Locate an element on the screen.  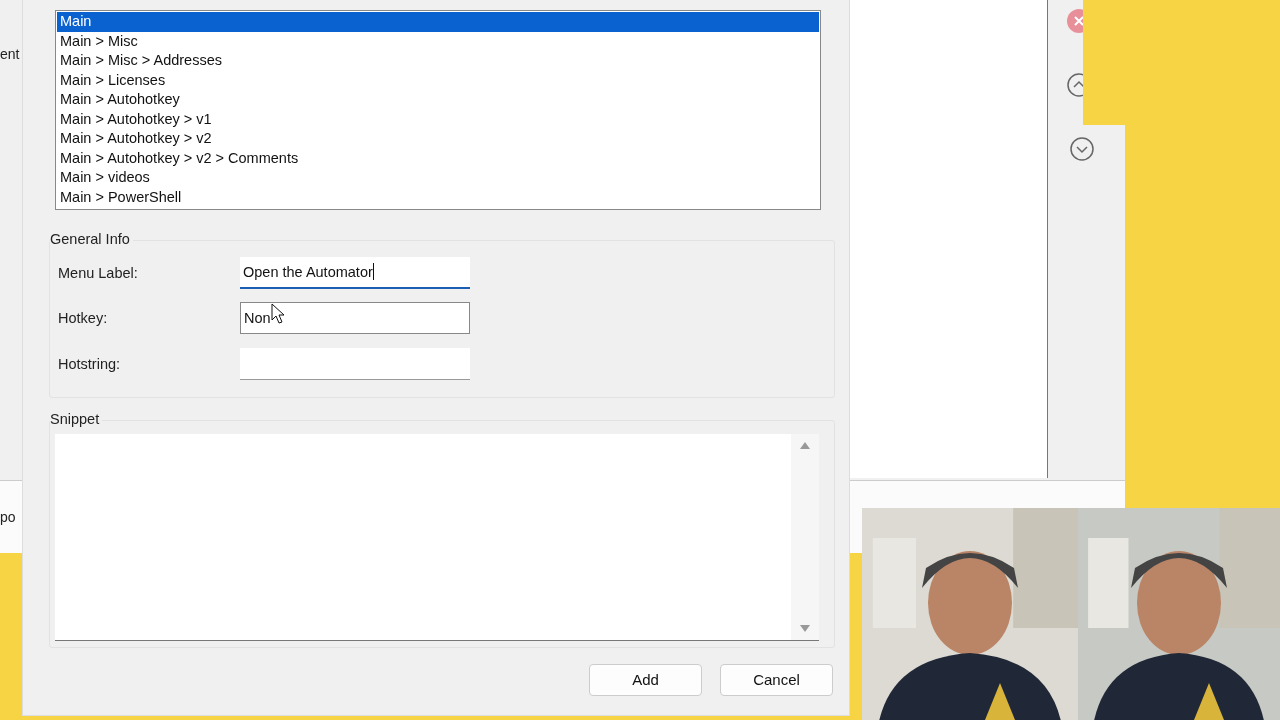
chevron-up-icon is located at coordinates (1074, 85).